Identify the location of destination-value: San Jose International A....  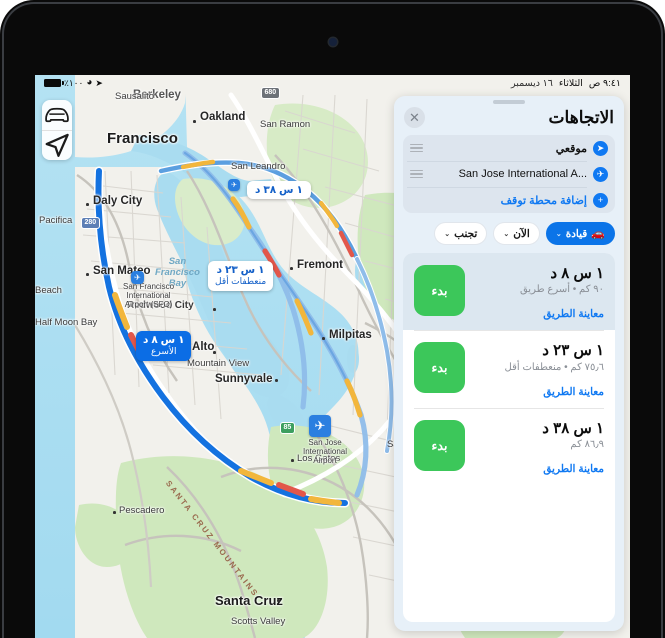
(522, 174).